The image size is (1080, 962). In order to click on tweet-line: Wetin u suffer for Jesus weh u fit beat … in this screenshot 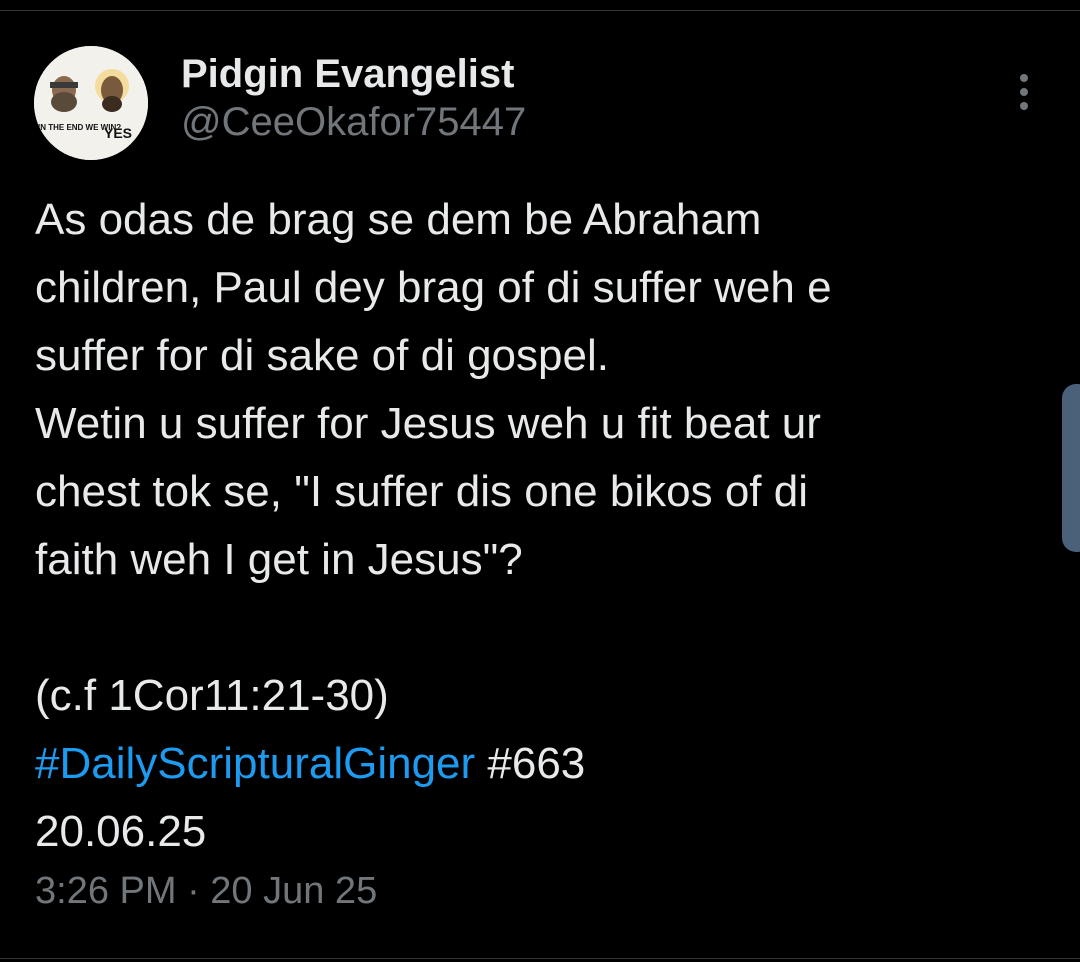, I will do `click(428, 423)`.